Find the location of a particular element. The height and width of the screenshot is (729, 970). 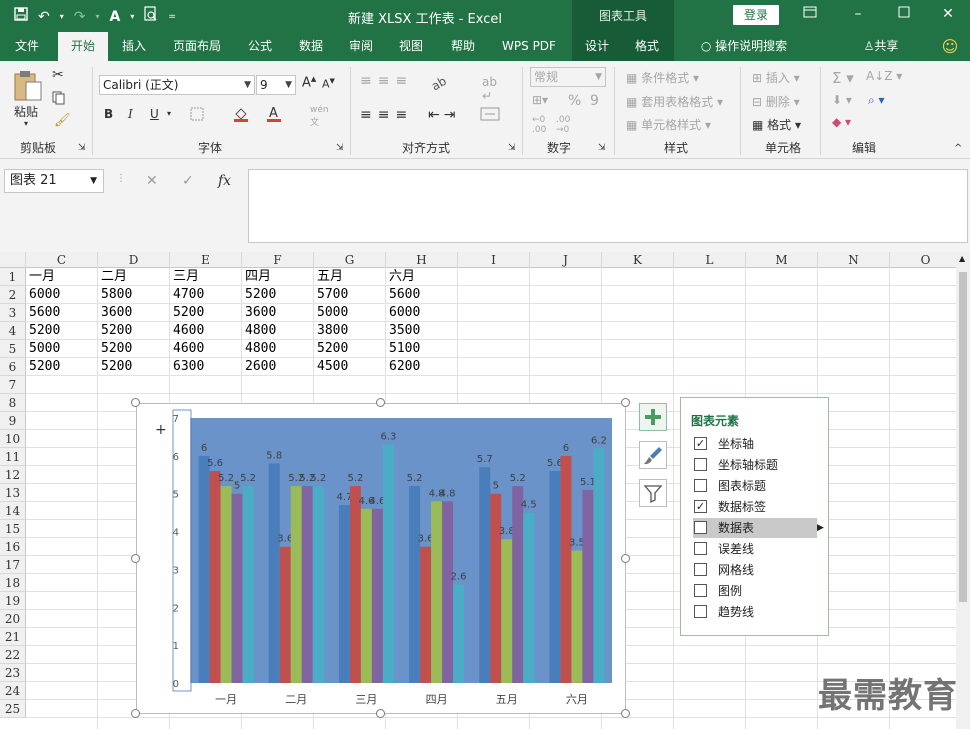

horizontal-align-icons: ≡≡≡ is located at coordinates (386, 115).